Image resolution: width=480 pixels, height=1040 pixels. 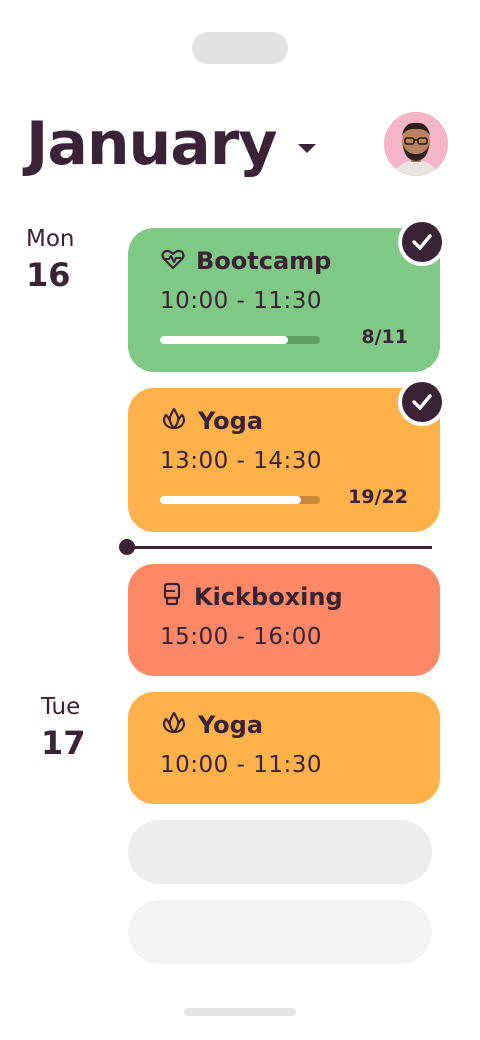 What do you see at coordinates (61, 707) in the screenshot?
I see `day-of-week: Tue` at bounding box center [61, 707].